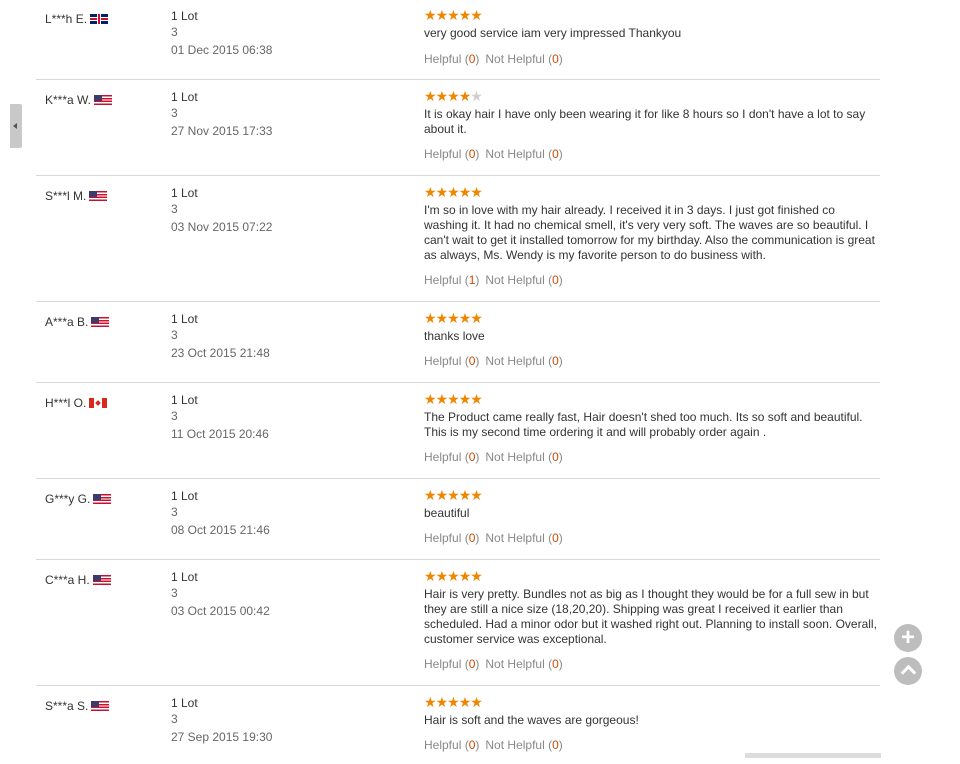 This screenshot has height=764, width=960. I want to click on order-info: 1 Lot 3 27 Sep 2015 19:30, so click(221, 720).